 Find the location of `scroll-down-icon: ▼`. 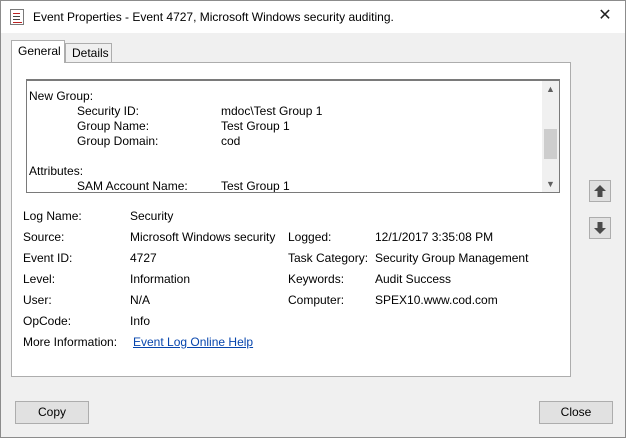

scroll-down-icon: ▼ is located at coordinates (550, 184).